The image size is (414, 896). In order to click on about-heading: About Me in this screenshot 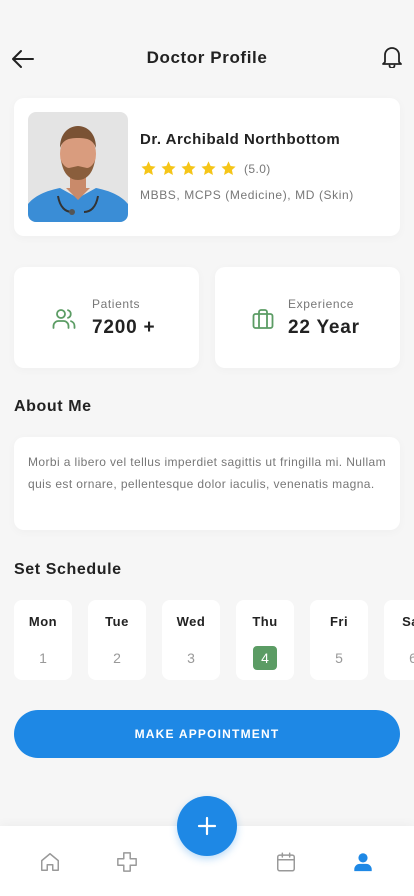, I will do `click(53, 406)`.